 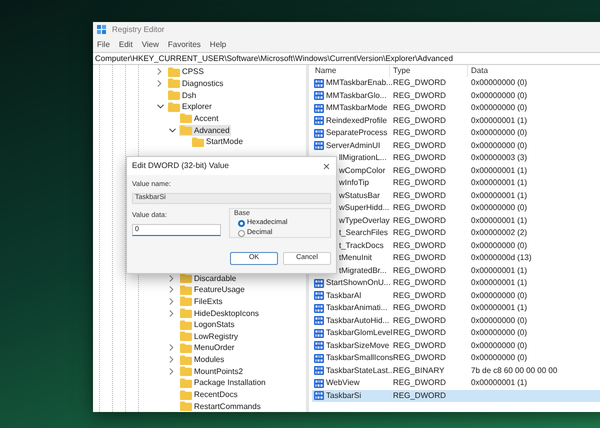 What do you see at coordinates (186, 72) in the screenshot?
I see `tree-item: CPSS` at bounding box center [186, 72].